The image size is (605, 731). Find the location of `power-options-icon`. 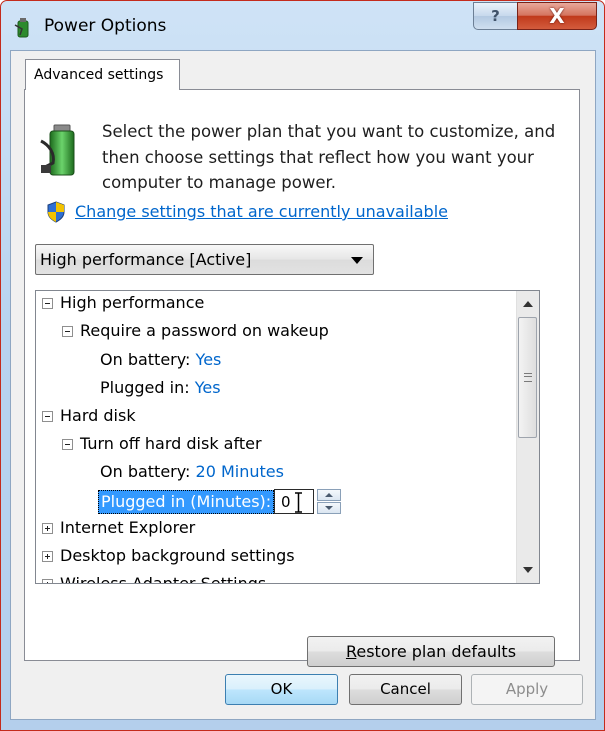

power-options-icon is located at coordinates (21, 28).